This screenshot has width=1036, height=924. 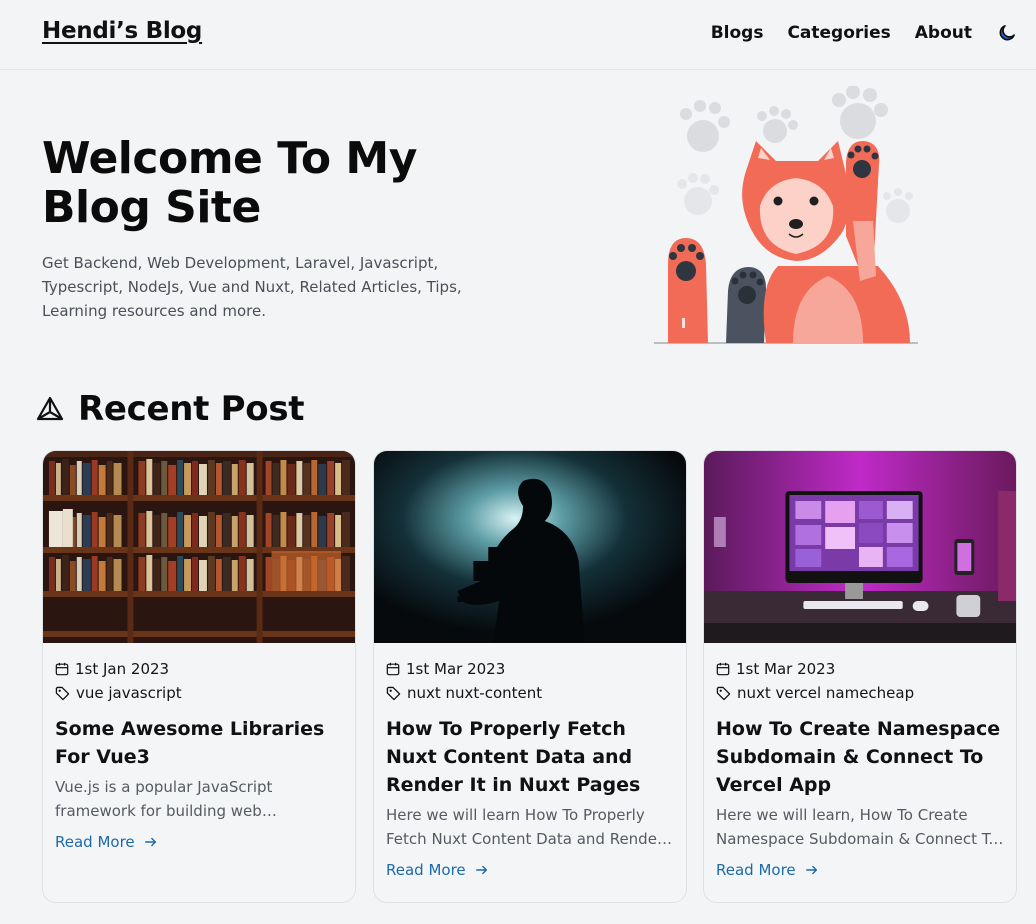 I want to click on site-logo: Hendi’s Blog, so click(x=122, y=31).